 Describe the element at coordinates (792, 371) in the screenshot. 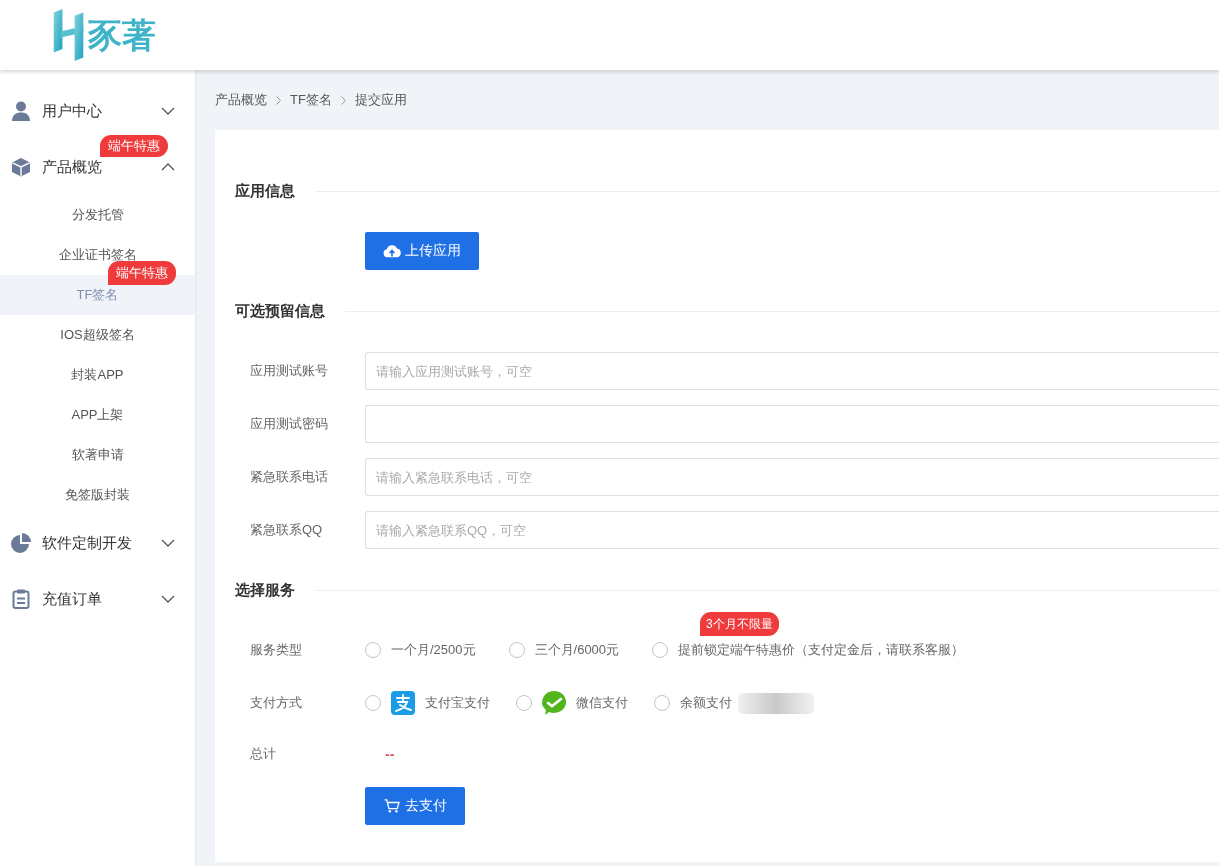

I see `input-field: 请输入应用测试账号，可空` at that location.